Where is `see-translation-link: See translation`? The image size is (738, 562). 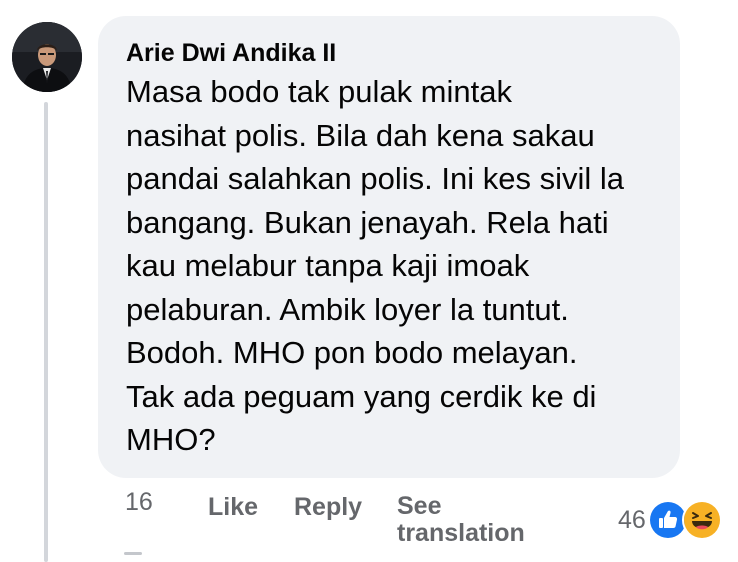 see-translation-link: See translation is located at coordinates (472, 520).